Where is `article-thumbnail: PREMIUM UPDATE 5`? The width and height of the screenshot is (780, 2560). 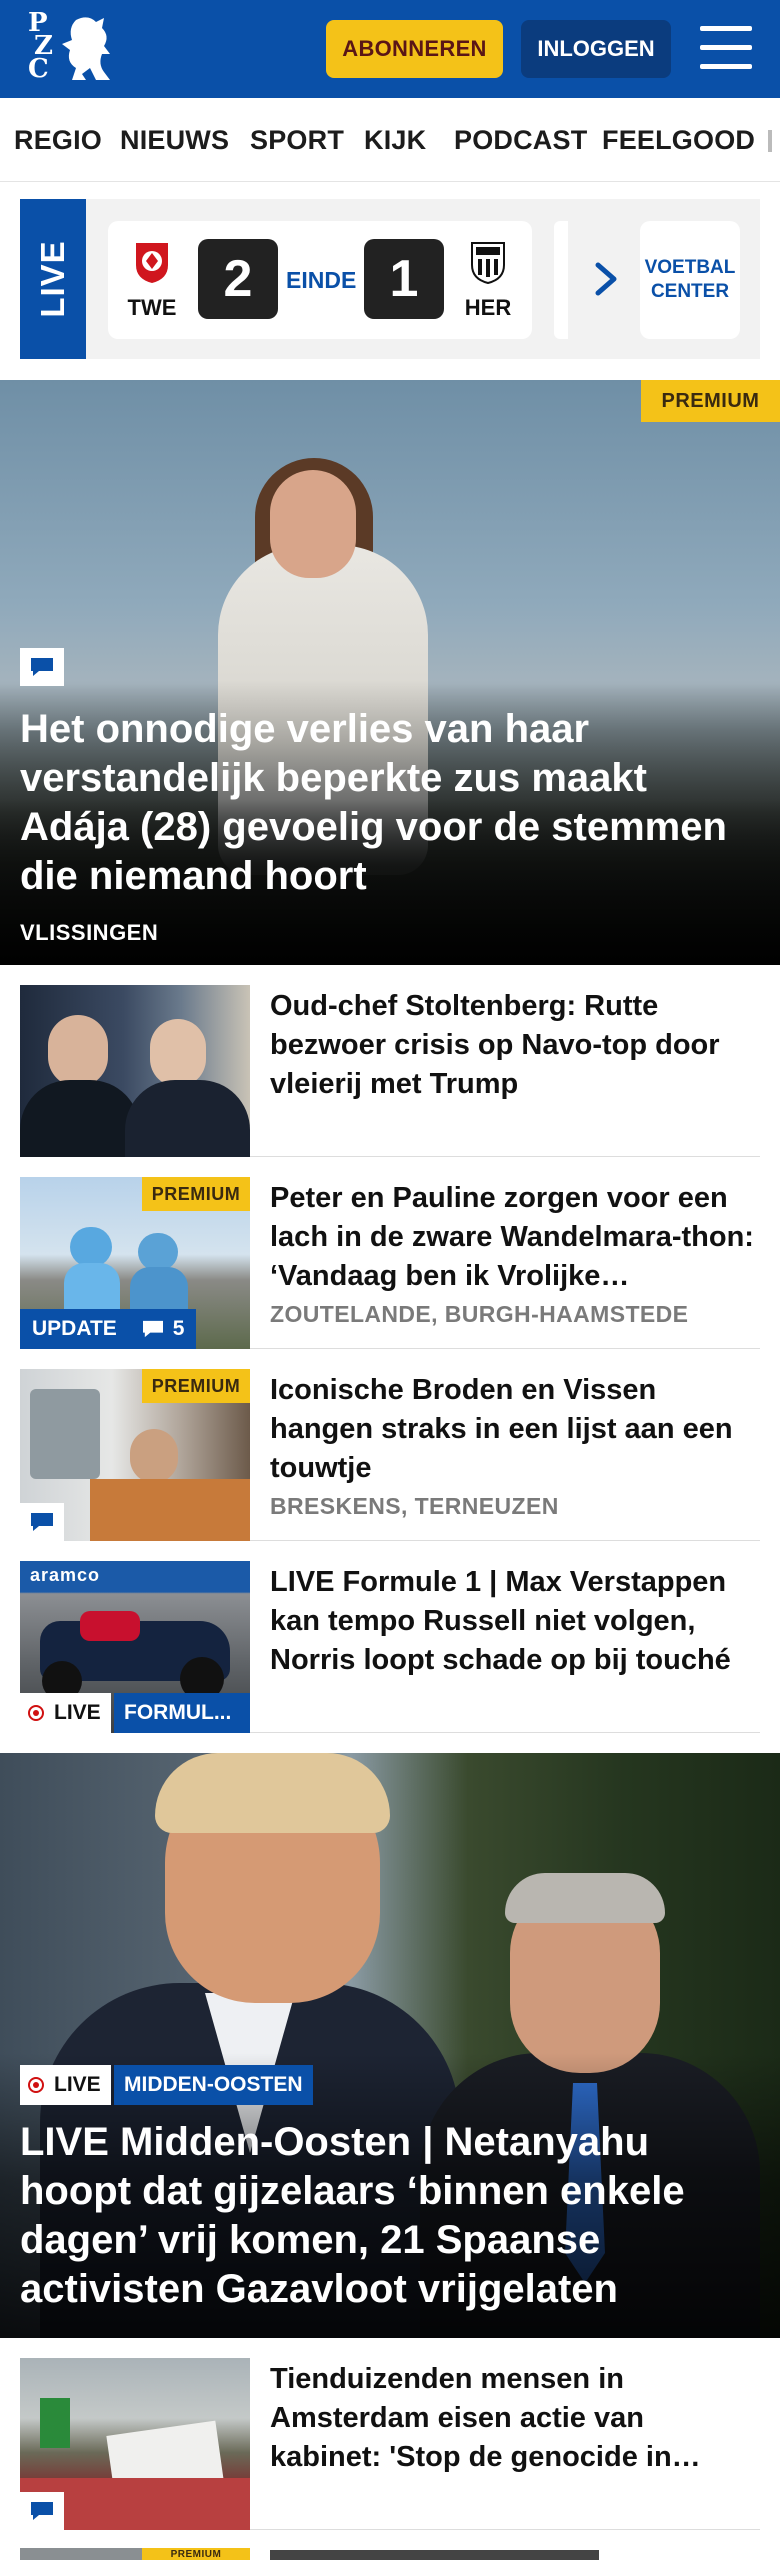 article-thumbnail: PREMIUM UPDATE 5 is located at coordinates (135, 1263).